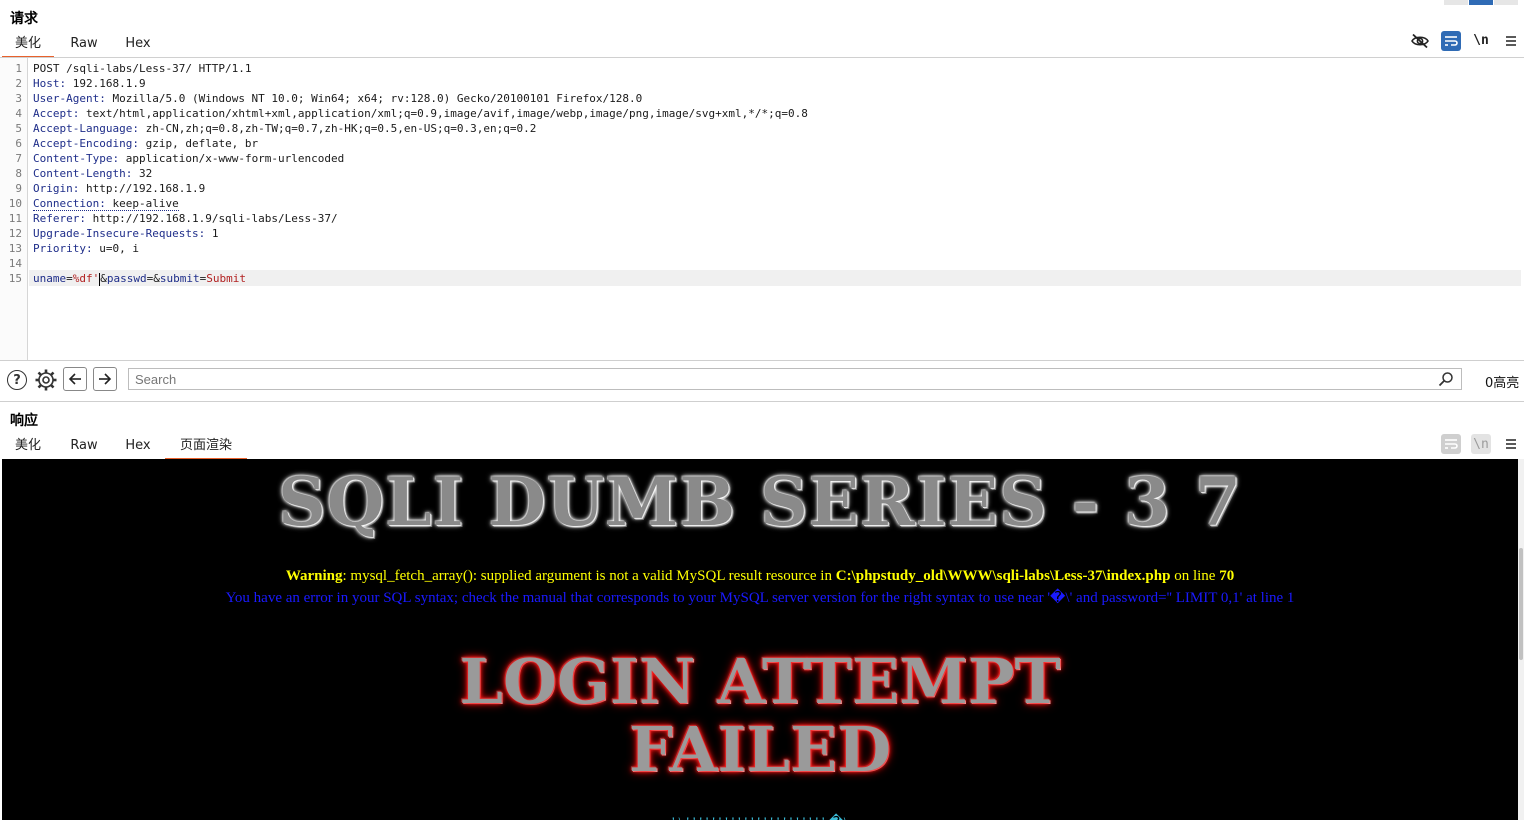  I want to click on header-key: Accept, so click(53, 113).